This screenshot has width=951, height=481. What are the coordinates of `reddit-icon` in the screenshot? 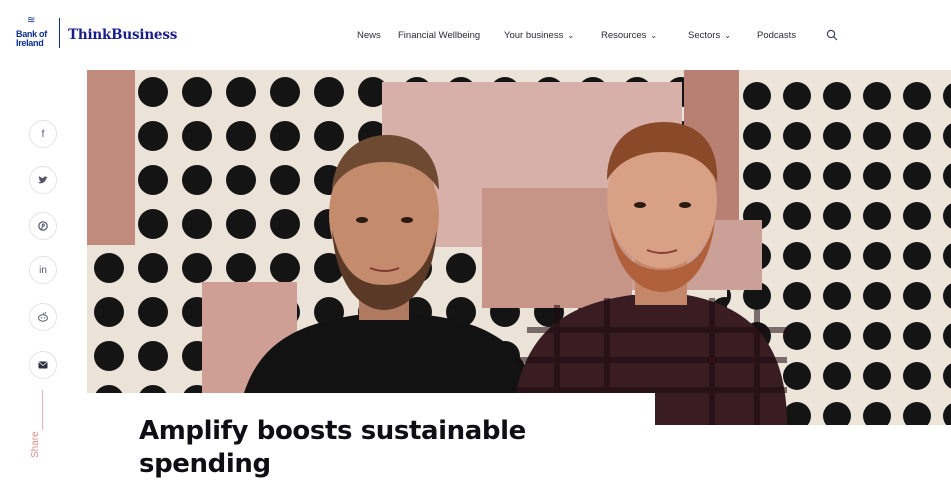 It's located at (43, 317).